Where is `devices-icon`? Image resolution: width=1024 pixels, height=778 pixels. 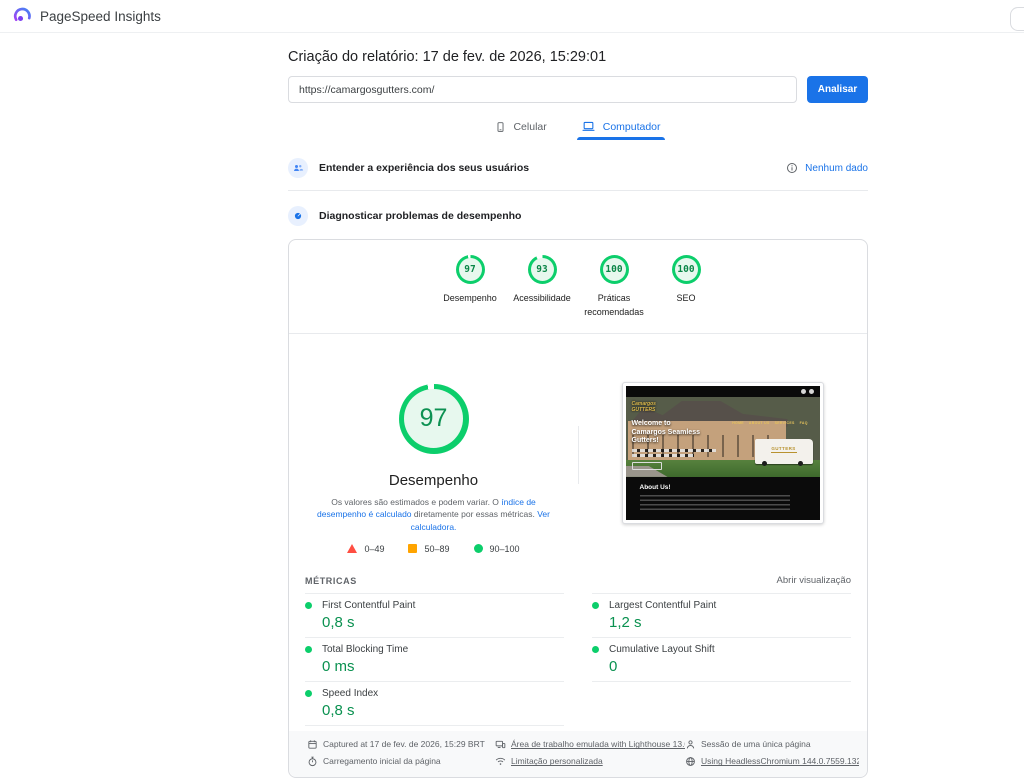 devices-icon is located at coordinates (500, 744).